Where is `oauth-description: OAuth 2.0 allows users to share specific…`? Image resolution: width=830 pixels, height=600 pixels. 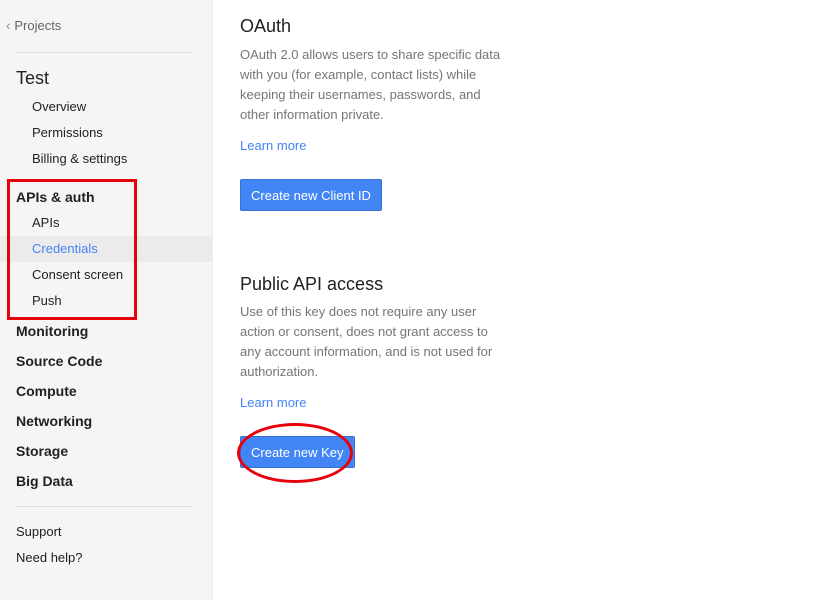
oauth-description: OAuth 2.0 allows users to share specific… is located at coordinates (370, 84).